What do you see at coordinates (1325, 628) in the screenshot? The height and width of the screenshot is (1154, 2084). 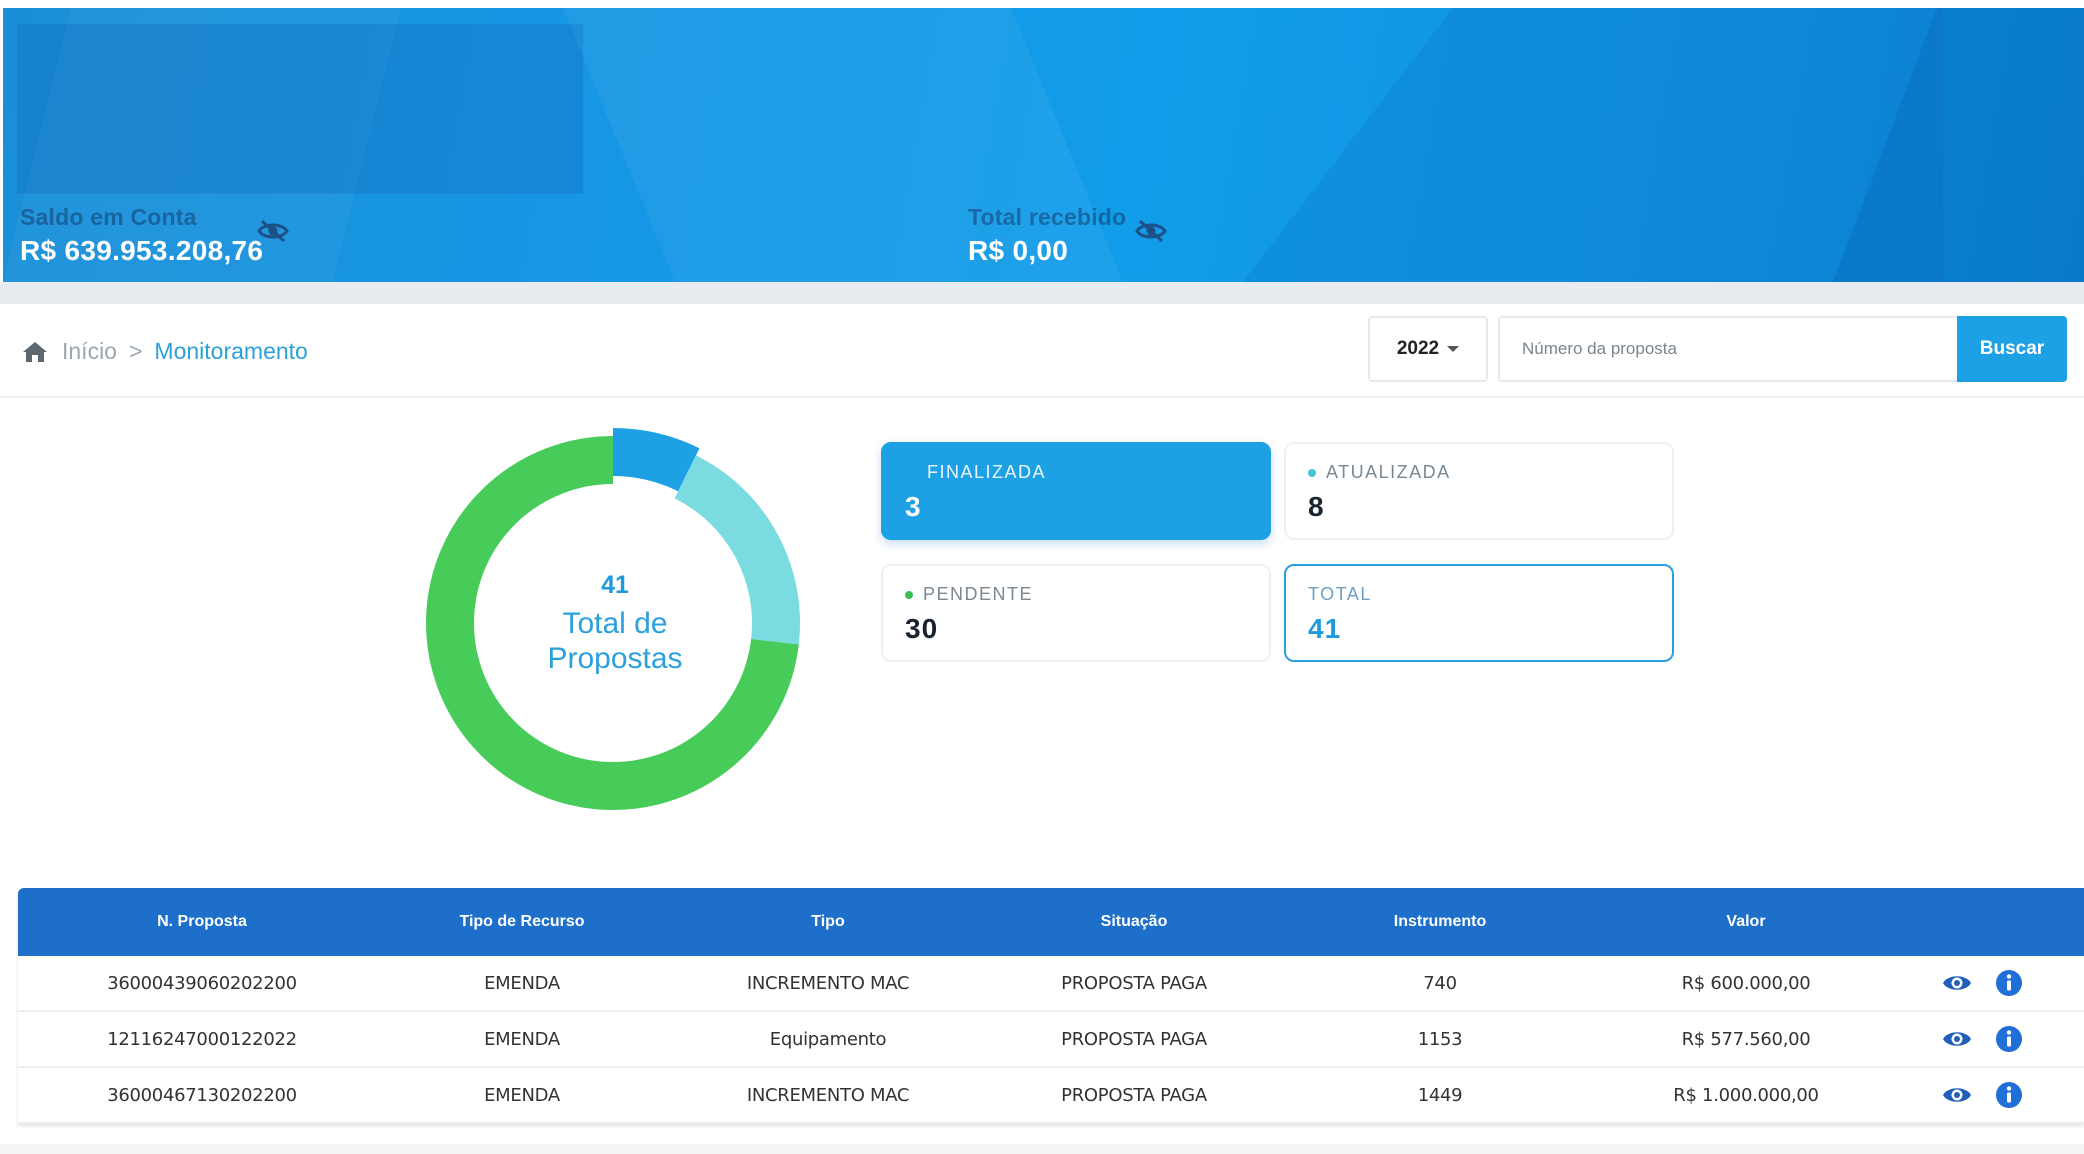 I see `status-card-count: 41` at bounding box center [1325, 628].